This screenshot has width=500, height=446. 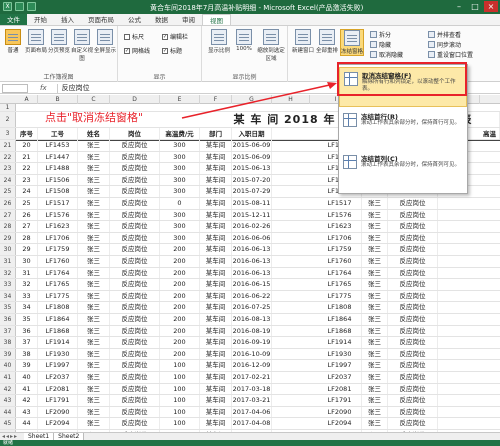 What do you see at coordinates (27, 354) in the screenshot?
I see `cell: 38` at bounding box center [27, 354].